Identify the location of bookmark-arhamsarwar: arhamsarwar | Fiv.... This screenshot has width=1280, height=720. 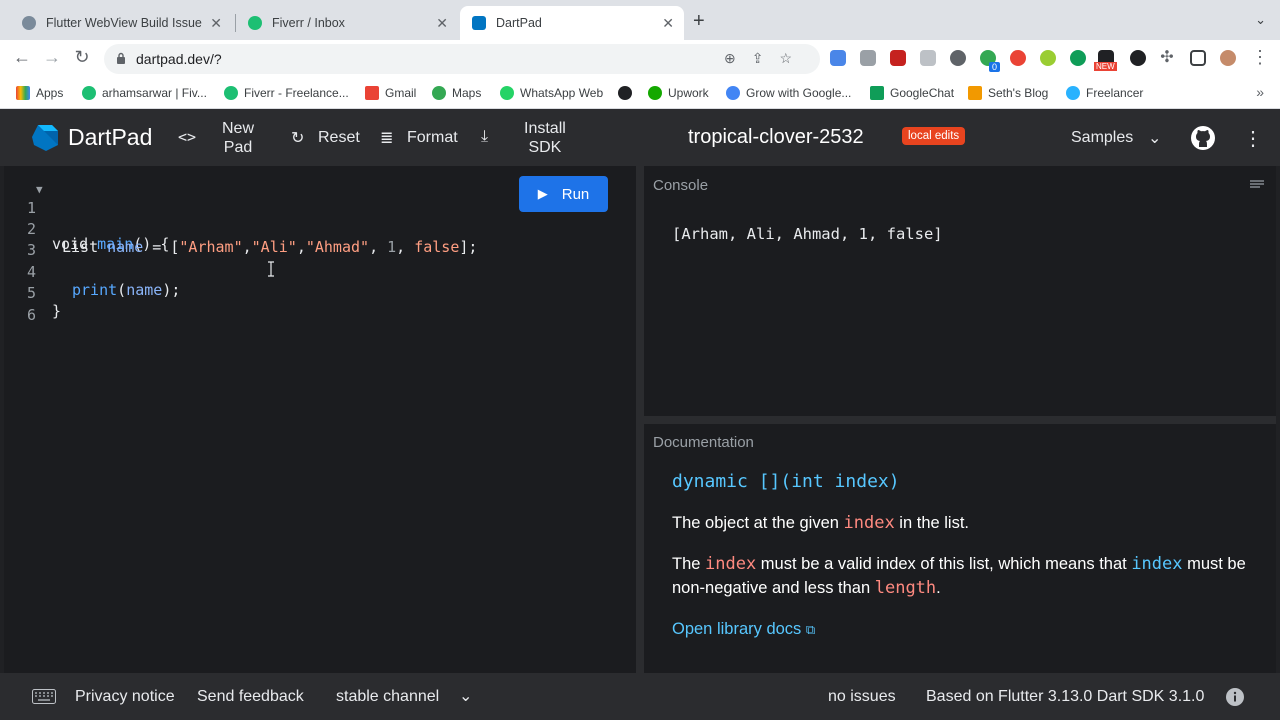
(144, 93).